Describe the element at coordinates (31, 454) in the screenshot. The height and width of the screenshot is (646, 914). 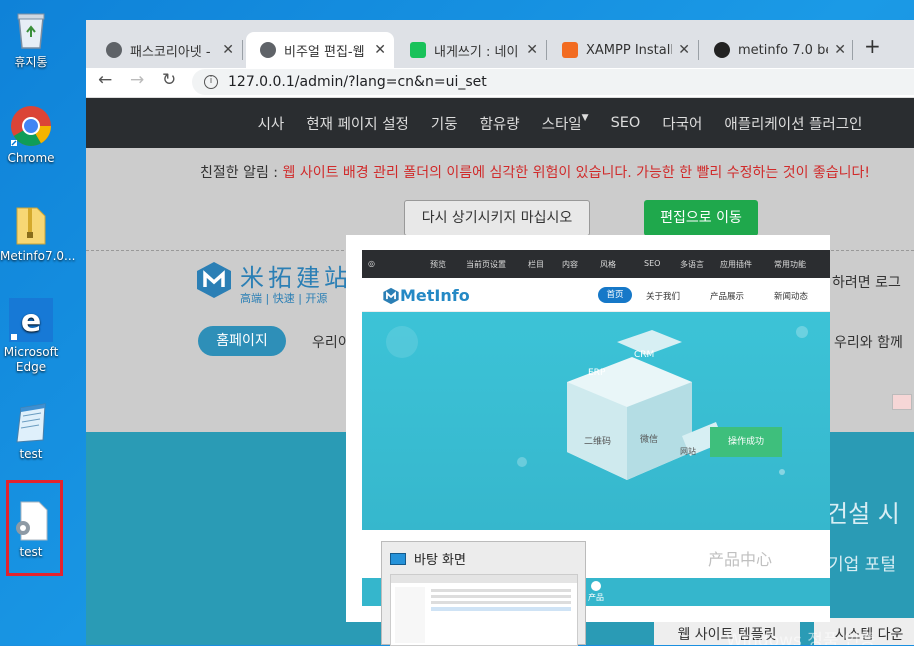
I see `test-notepad-label: test` at that location.